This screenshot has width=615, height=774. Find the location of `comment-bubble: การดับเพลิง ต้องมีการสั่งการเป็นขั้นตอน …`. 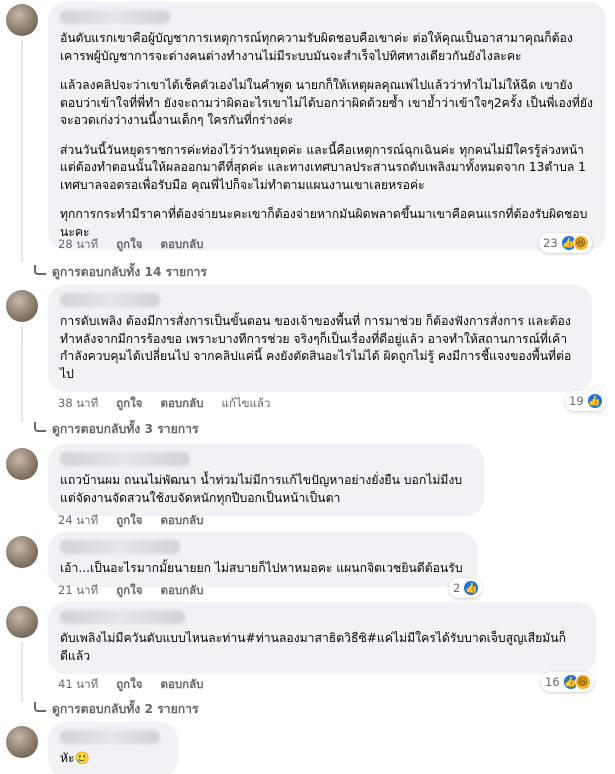

comment-bubble: การดับเพลิง ต้องมีการสั่งการเป็นขั้นตอน … is located at coordinates (320, 338).